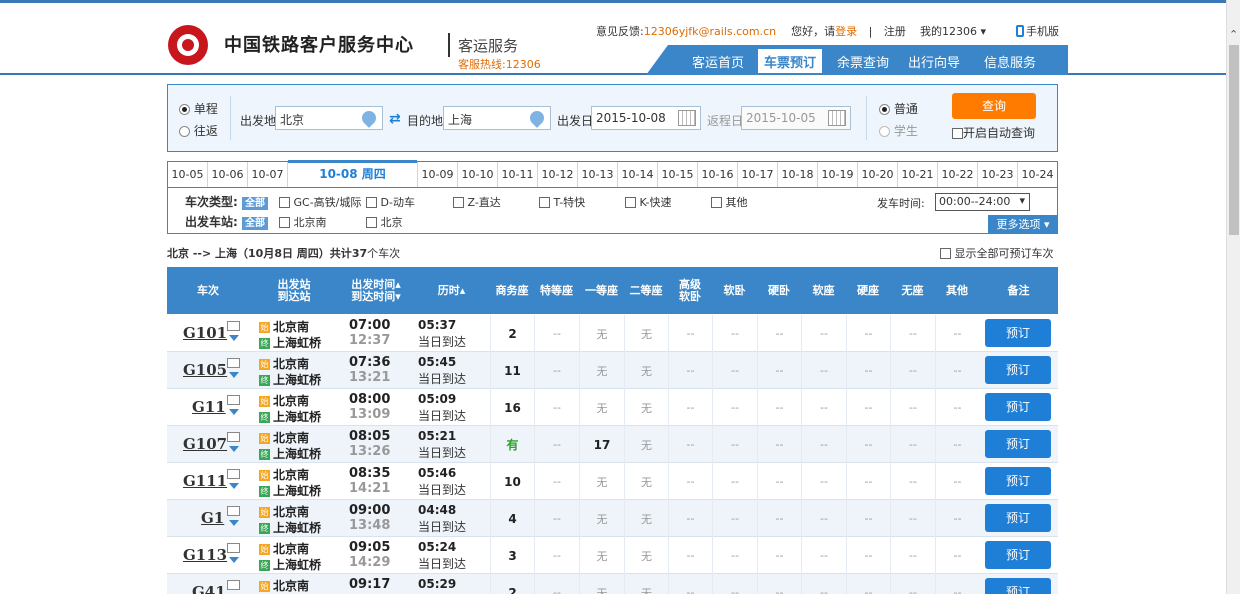  I want to click on passenger-normal: 普通, so click(898, 108).